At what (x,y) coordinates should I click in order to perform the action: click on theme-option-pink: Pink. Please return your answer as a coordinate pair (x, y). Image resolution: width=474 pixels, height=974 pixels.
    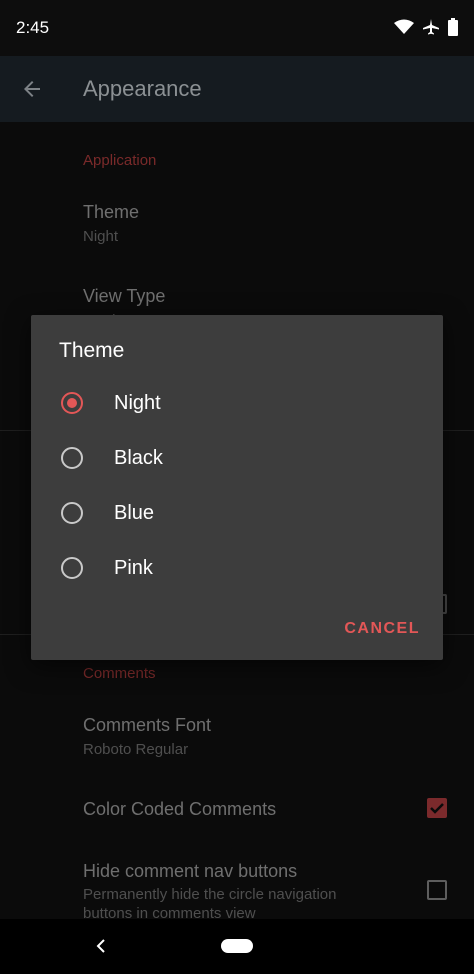
    Looking at the image, I should click on (237, 568).